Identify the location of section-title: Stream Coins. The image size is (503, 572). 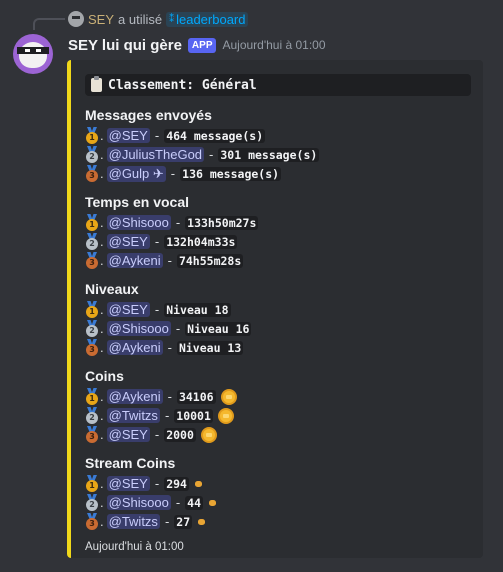
(130, 463).